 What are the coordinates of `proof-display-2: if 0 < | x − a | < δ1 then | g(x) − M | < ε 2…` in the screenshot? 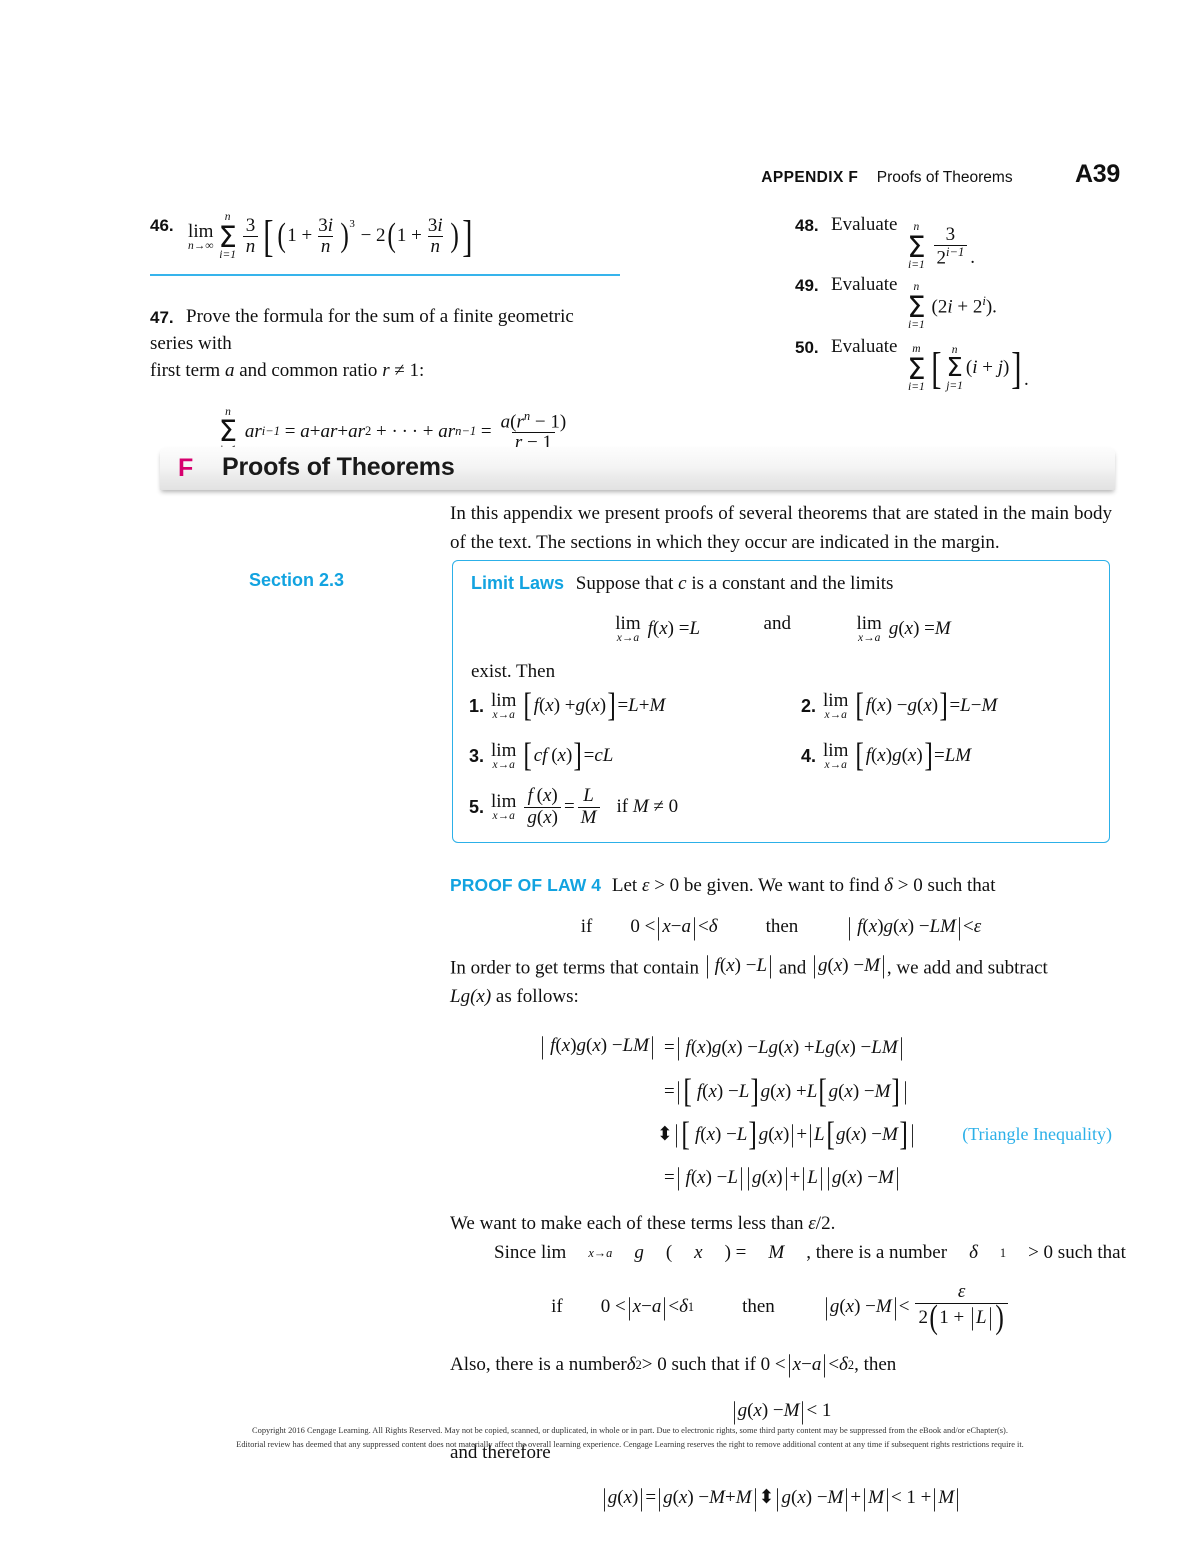 It's located at (781, 1308).